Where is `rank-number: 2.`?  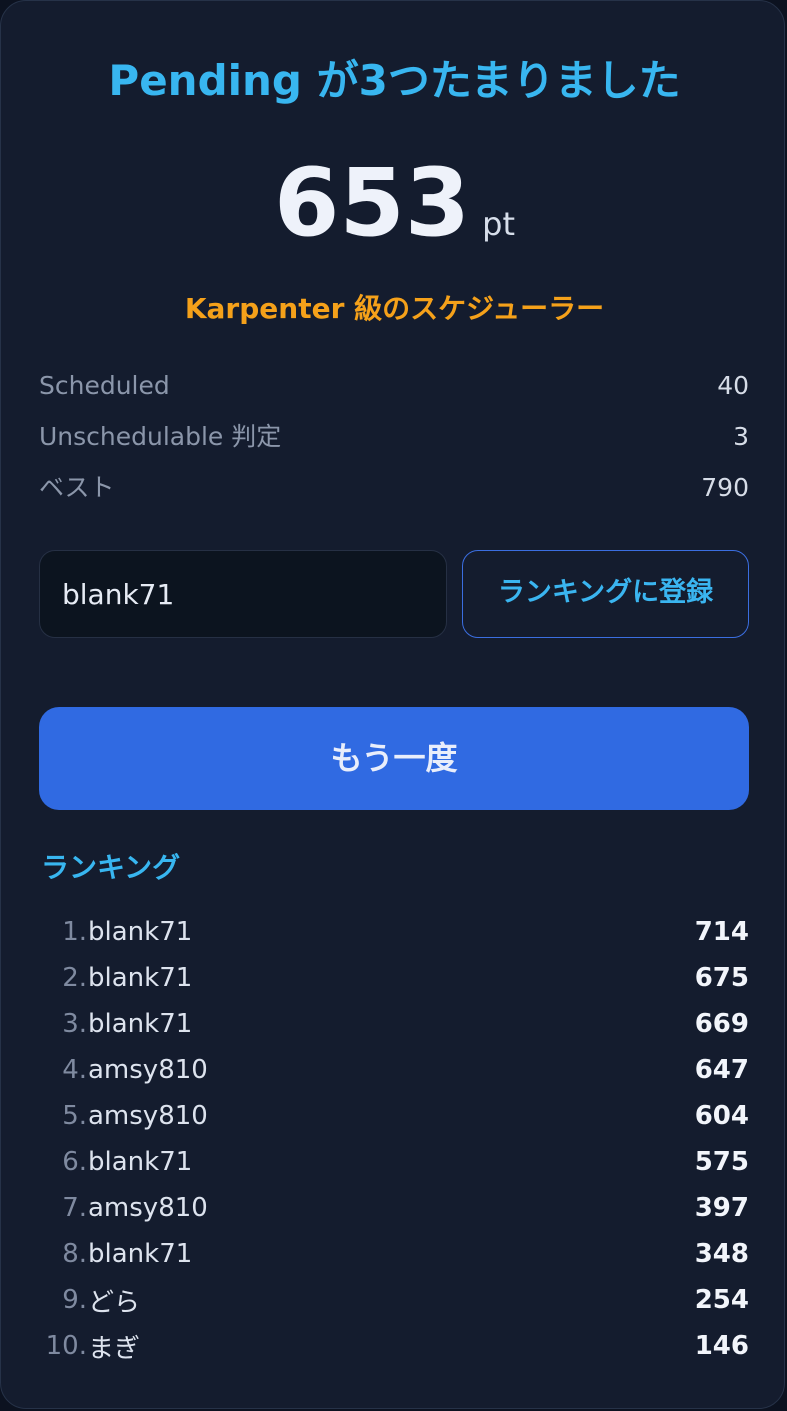 rank-number: 2. is located at coordinates (74, 978).